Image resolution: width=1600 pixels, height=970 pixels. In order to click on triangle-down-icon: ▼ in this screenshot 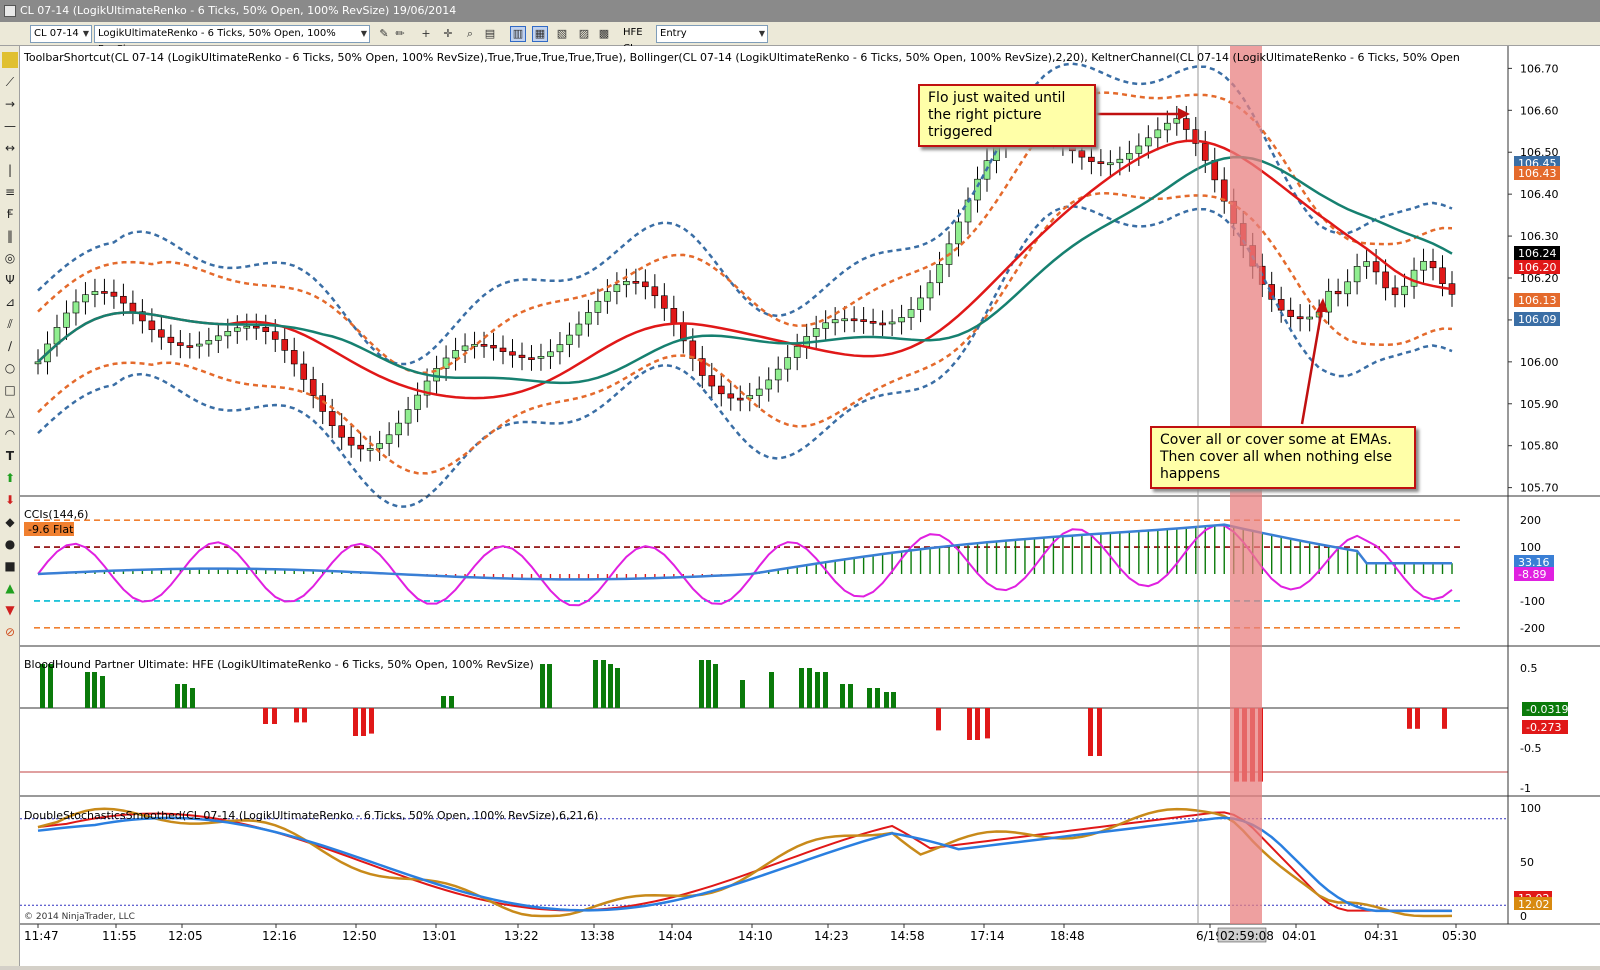, I will do `click(10, 610)`.